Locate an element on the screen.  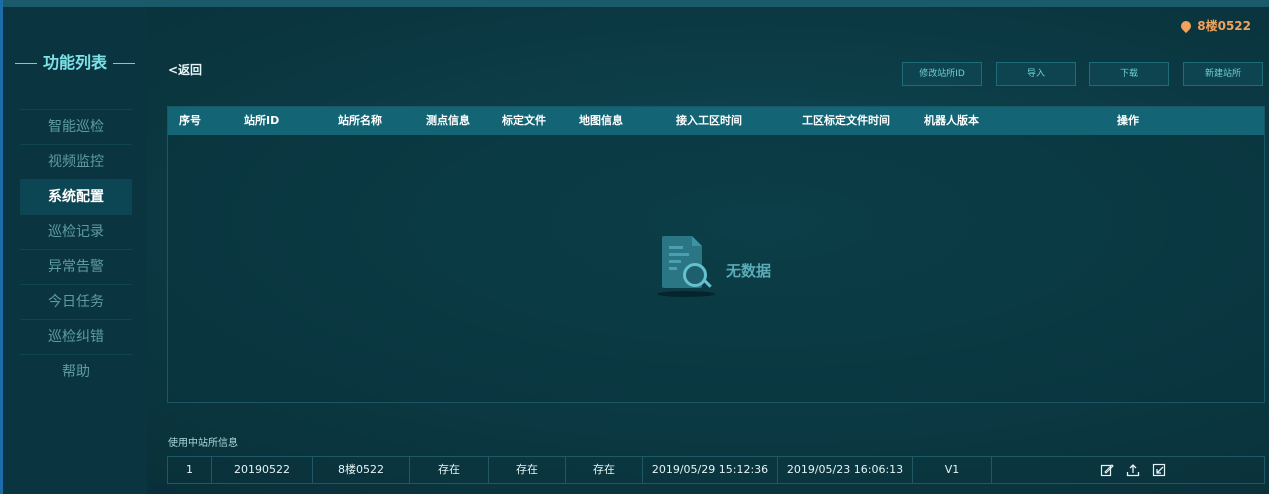
sidebar-item-inspection-records: 巡检记录 is located at coordinates (76, 231).